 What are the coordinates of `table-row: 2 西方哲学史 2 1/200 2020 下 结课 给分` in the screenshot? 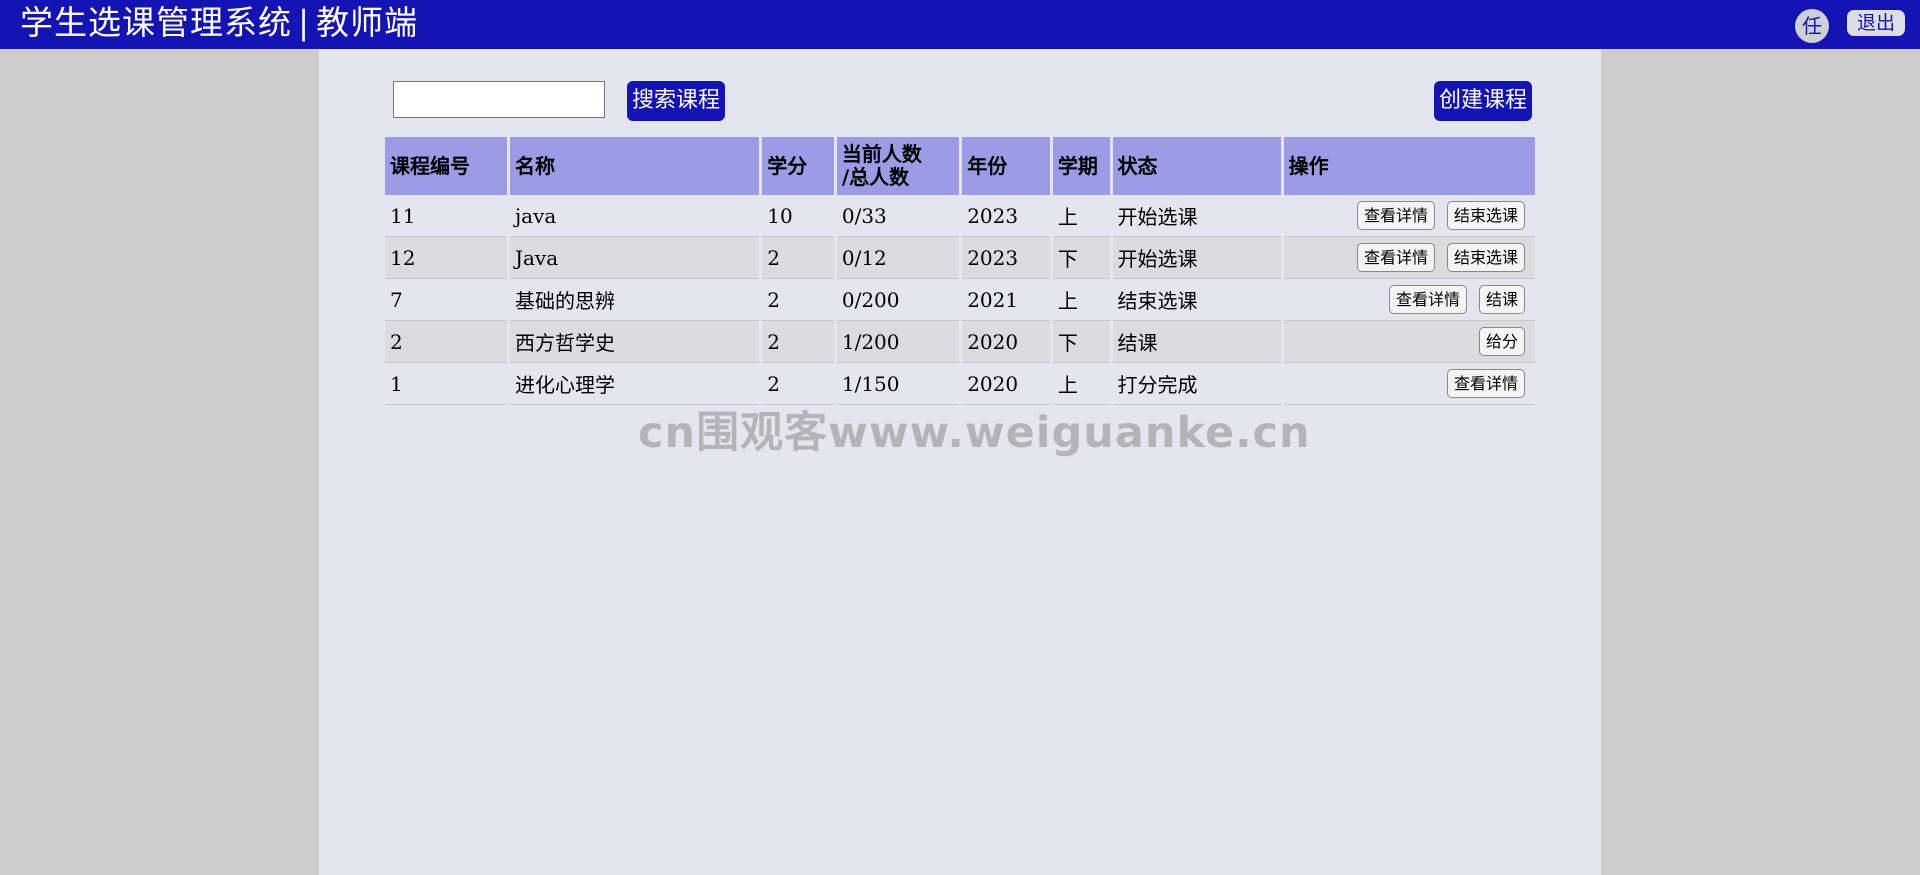 It's located at (960, 342).